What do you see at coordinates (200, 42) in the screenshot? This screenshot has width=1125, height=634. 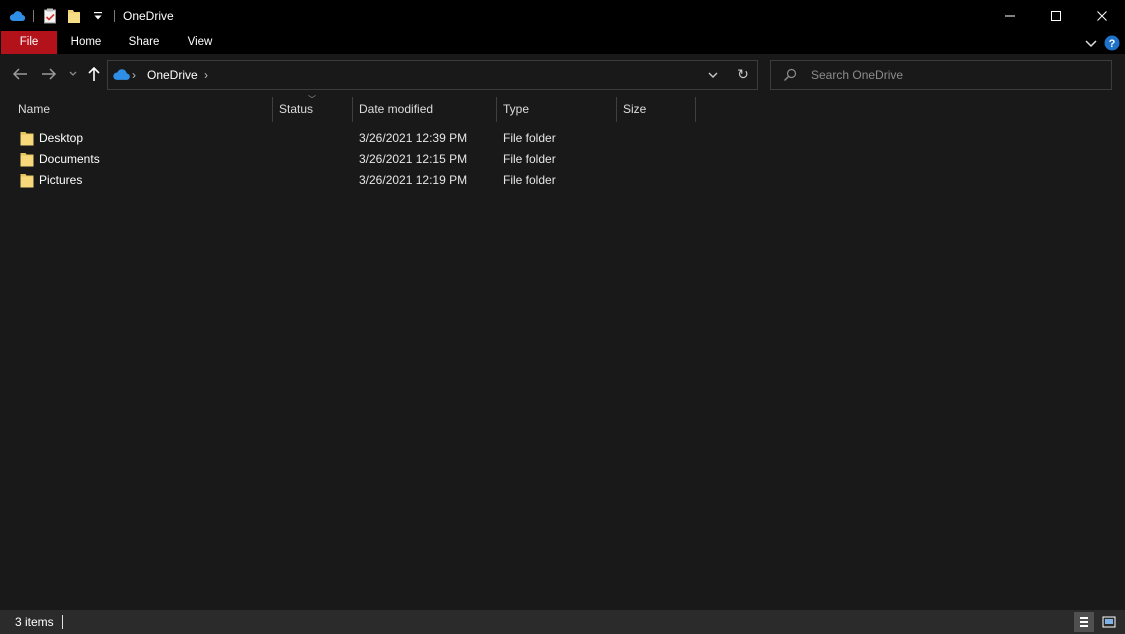 I see `tab-view: View` at bounding box center [200, 42].